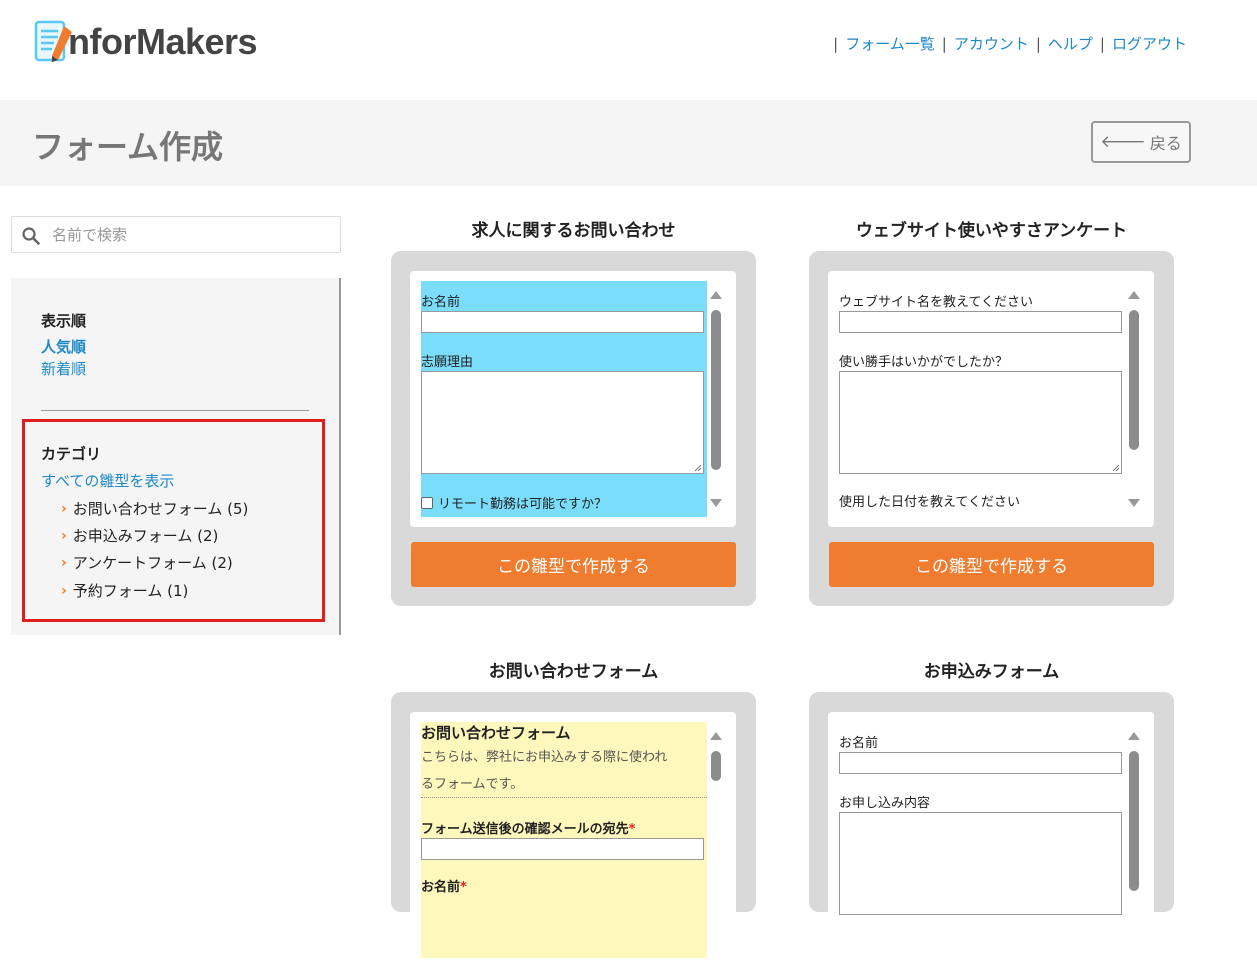  I want to click on form-preview-area: お名前 志願理由 リモート勤務は可能ですか？, so click(564, 399).